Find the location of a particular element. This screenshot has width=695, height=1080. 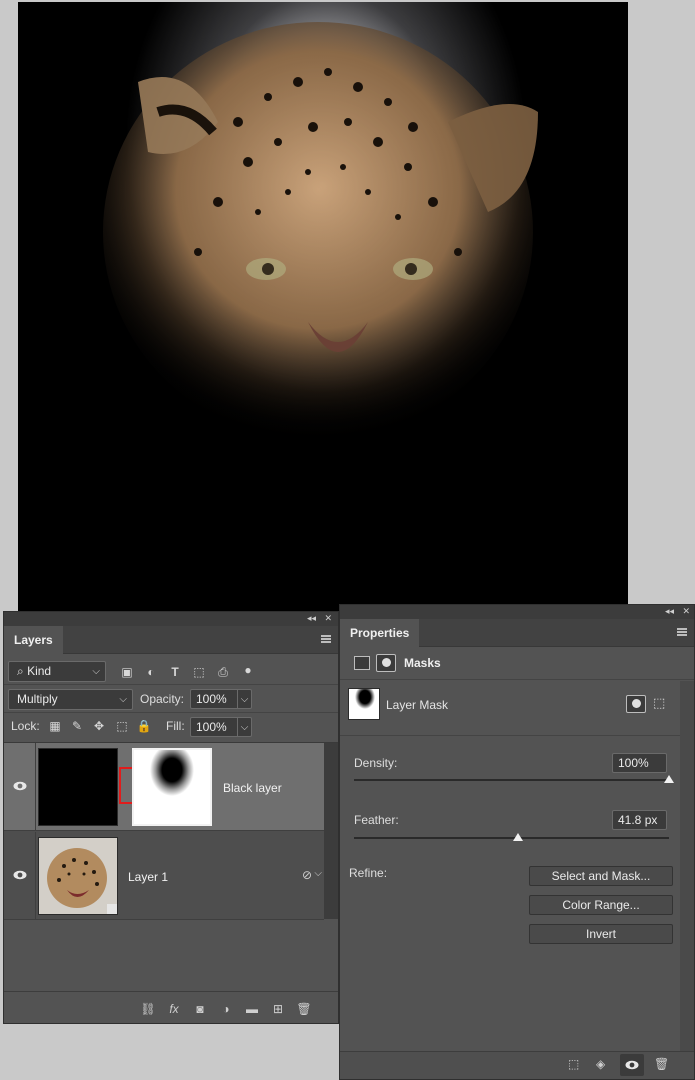

adjustment-layer-icon: ◑ is located at coordinates (226, 1009).